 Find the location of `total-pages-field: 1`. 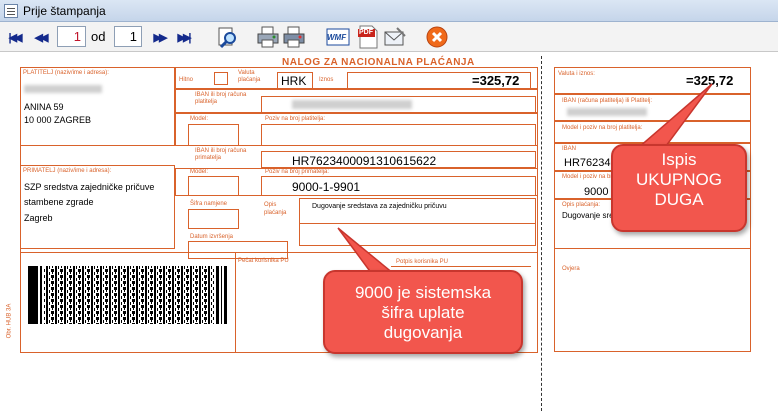

total-pages-field: 1 is located at coordinates (128, 36).